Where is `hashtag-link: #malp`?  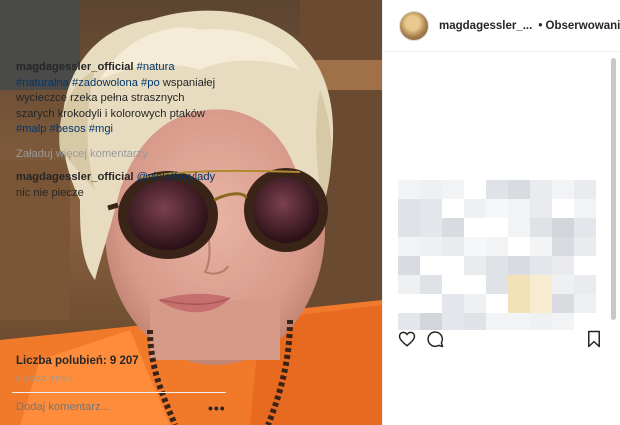 hashtag-link: #malp is located at coordinates (31, 129).